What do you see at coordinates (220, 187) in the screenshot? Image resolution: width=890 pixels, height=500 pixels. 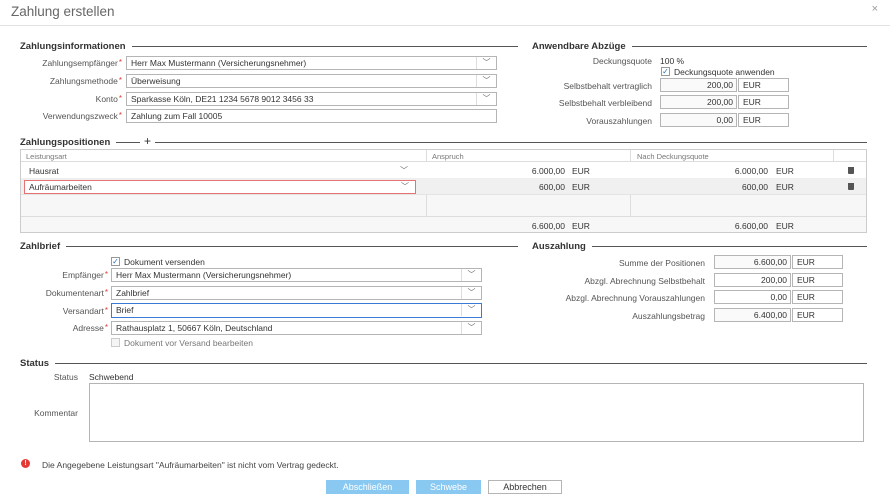 I see `leistungsart-select-error: Aufräumarbeiten ﹀` at bounding box center [220, 187].